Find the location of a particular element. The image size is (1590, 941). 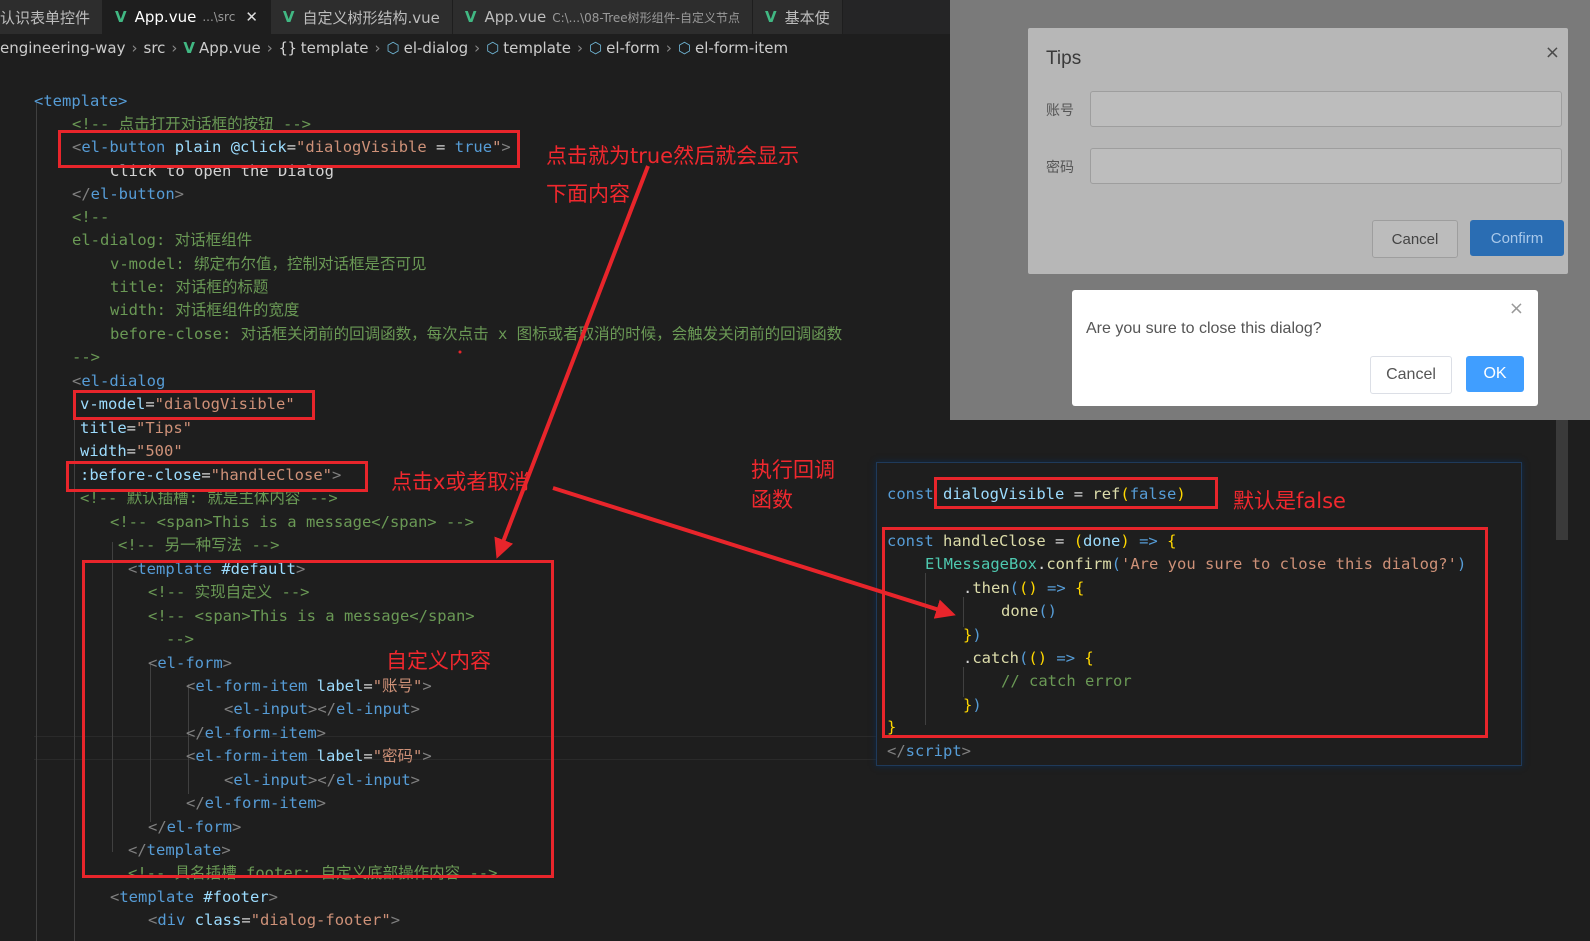

highlight-default-slot is located at coordinates (318, 719).